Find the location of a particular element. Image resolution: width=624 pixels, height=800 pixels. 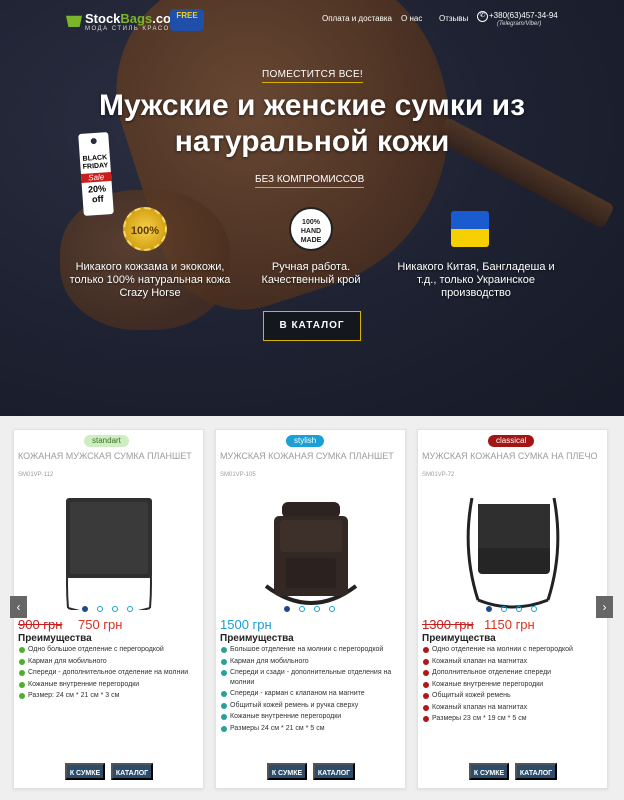

product-badge: classical is located at coordinates (511, 441).